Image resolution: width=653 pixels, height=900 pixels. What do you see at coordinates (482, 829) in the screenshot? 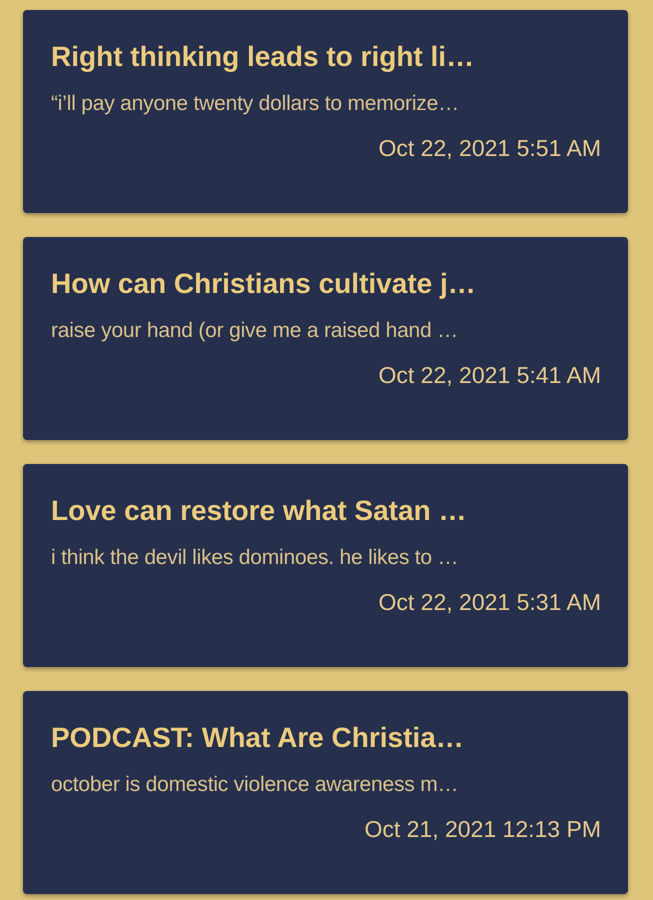
I see `post-date: Oct 21, 2021 12:13 PM` at bounding box center [482, 829].